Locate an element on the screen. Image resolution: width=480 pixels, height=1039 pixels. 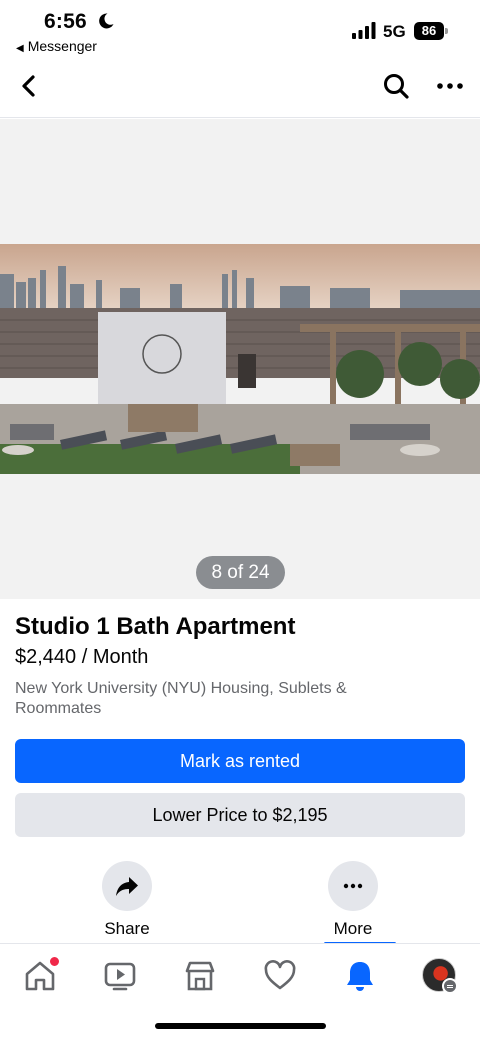
search-icon is located at coordinates (396, 86).